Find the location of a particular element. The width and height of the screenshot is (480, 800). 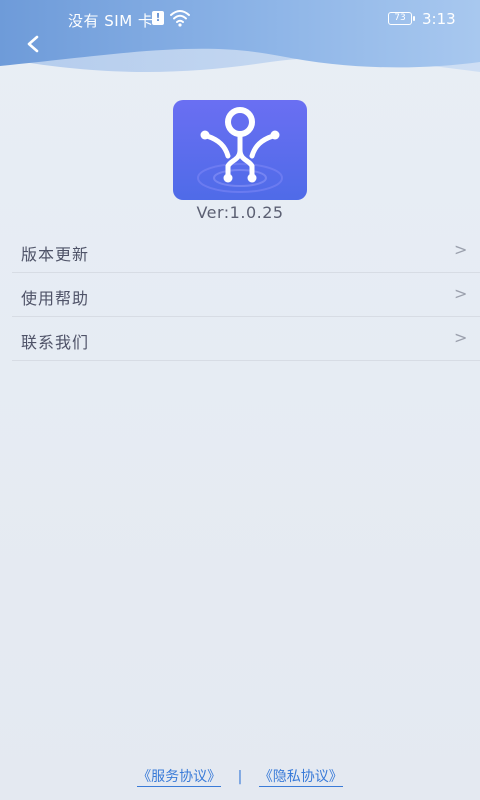

status-bar: 没有 SIM 卡 ! 73 3:13 is located at coordinates (240, 20).